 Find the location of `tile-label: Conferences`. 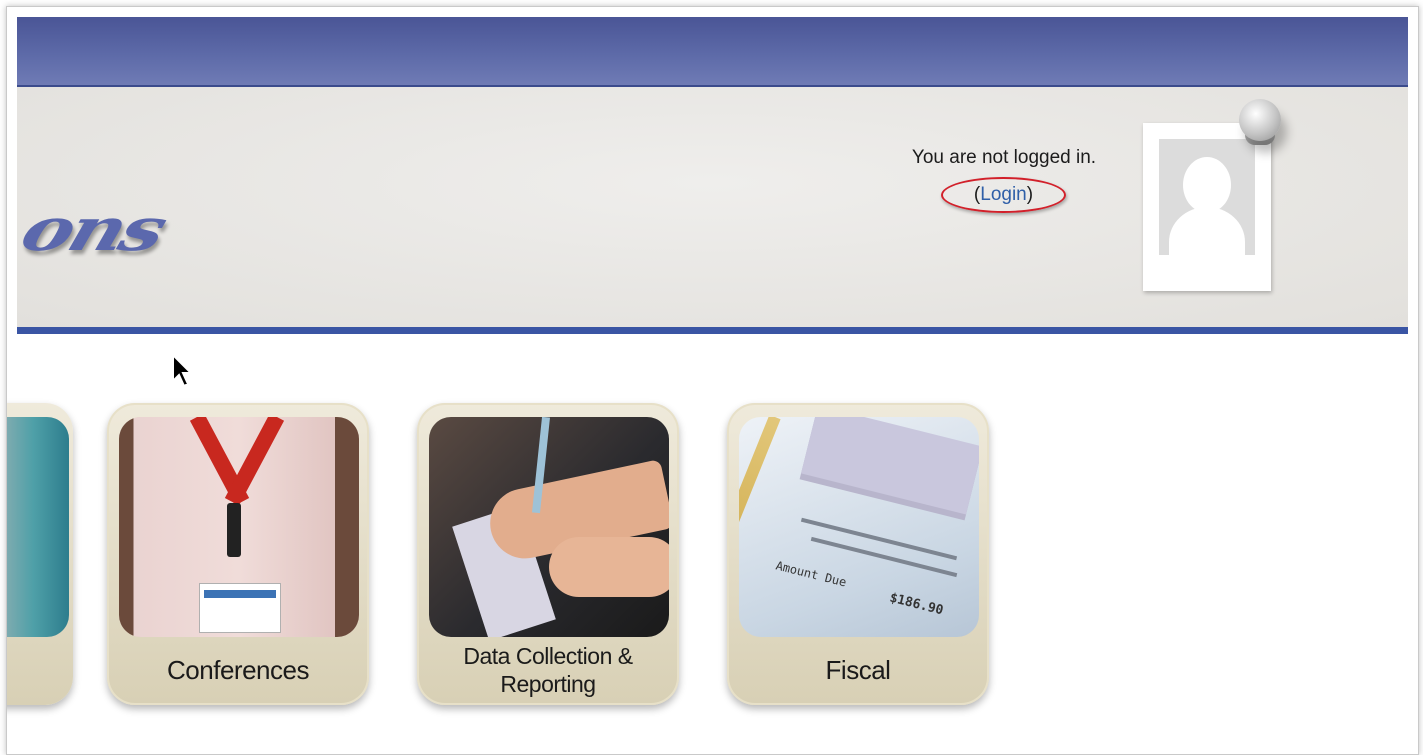

tile-label: Conferences is located at coordinates (238, 670).